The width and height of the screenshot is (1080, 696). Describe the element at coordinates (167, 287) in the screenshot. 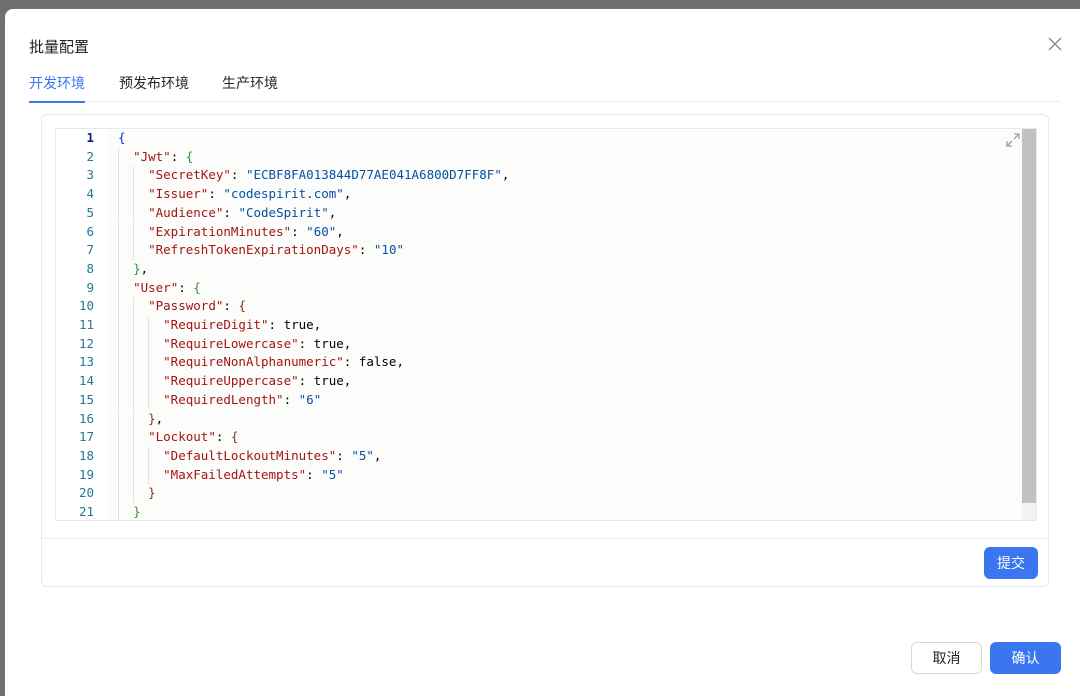

I see `code-line: "User": {` at that location.